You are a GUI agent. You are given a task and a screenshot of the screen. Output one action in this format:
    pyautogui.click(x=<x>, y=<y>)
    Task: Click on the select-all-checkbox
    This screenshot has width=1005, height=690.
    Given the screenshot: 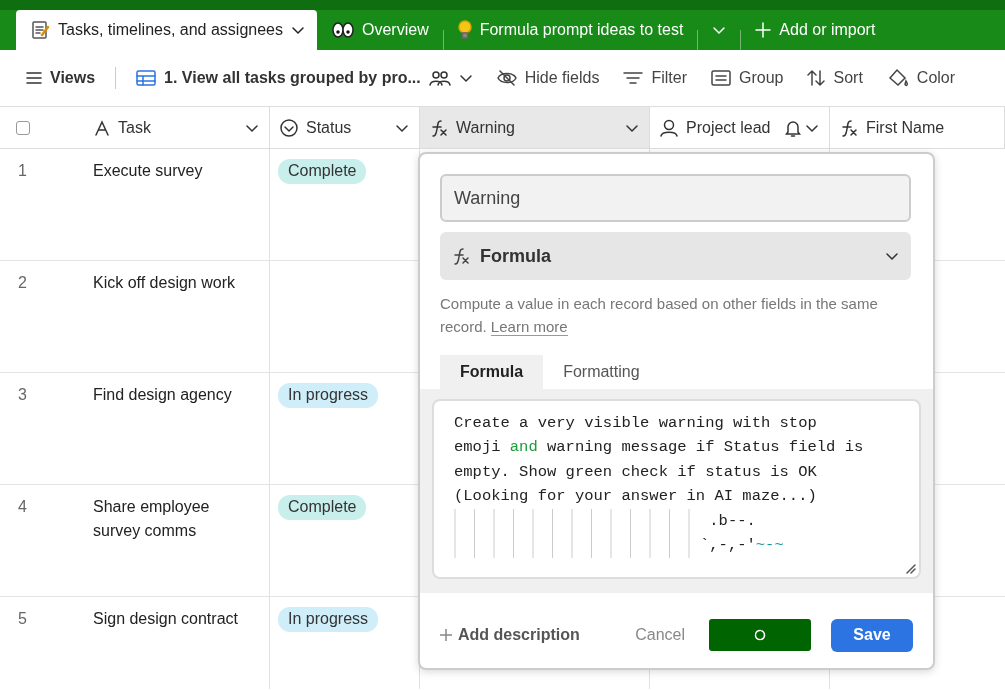 What is the action you would take?
    pyautogui.click(x=23, y=127)
    